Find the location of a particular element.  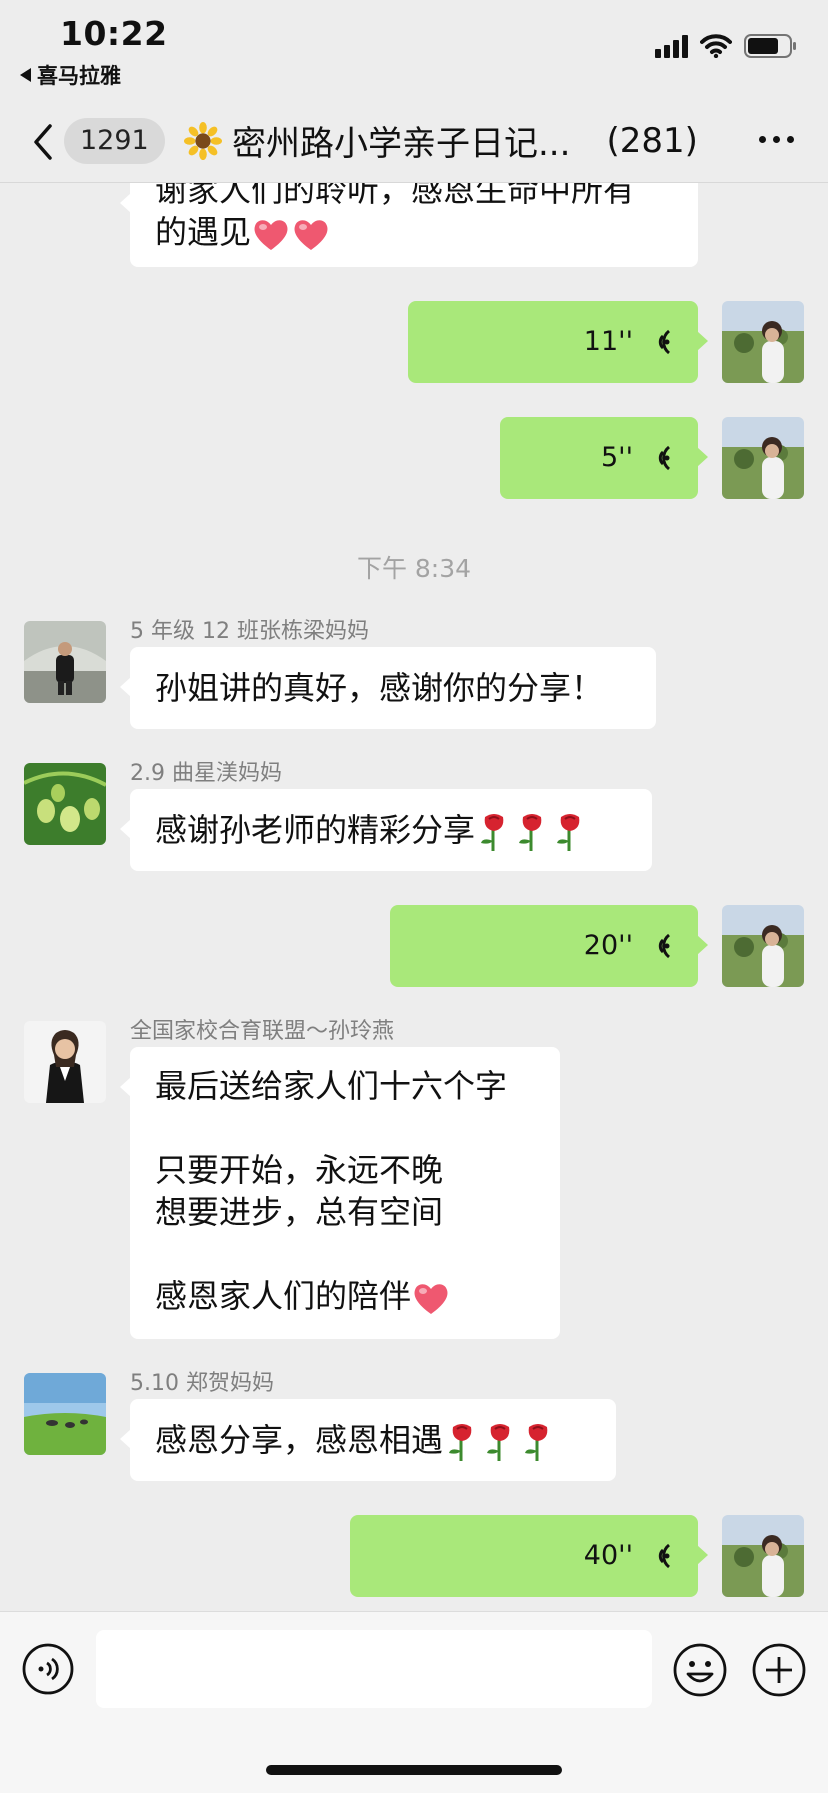

status-bar: 10:22 喜马拉雅 is located at coordinates (414, 55).